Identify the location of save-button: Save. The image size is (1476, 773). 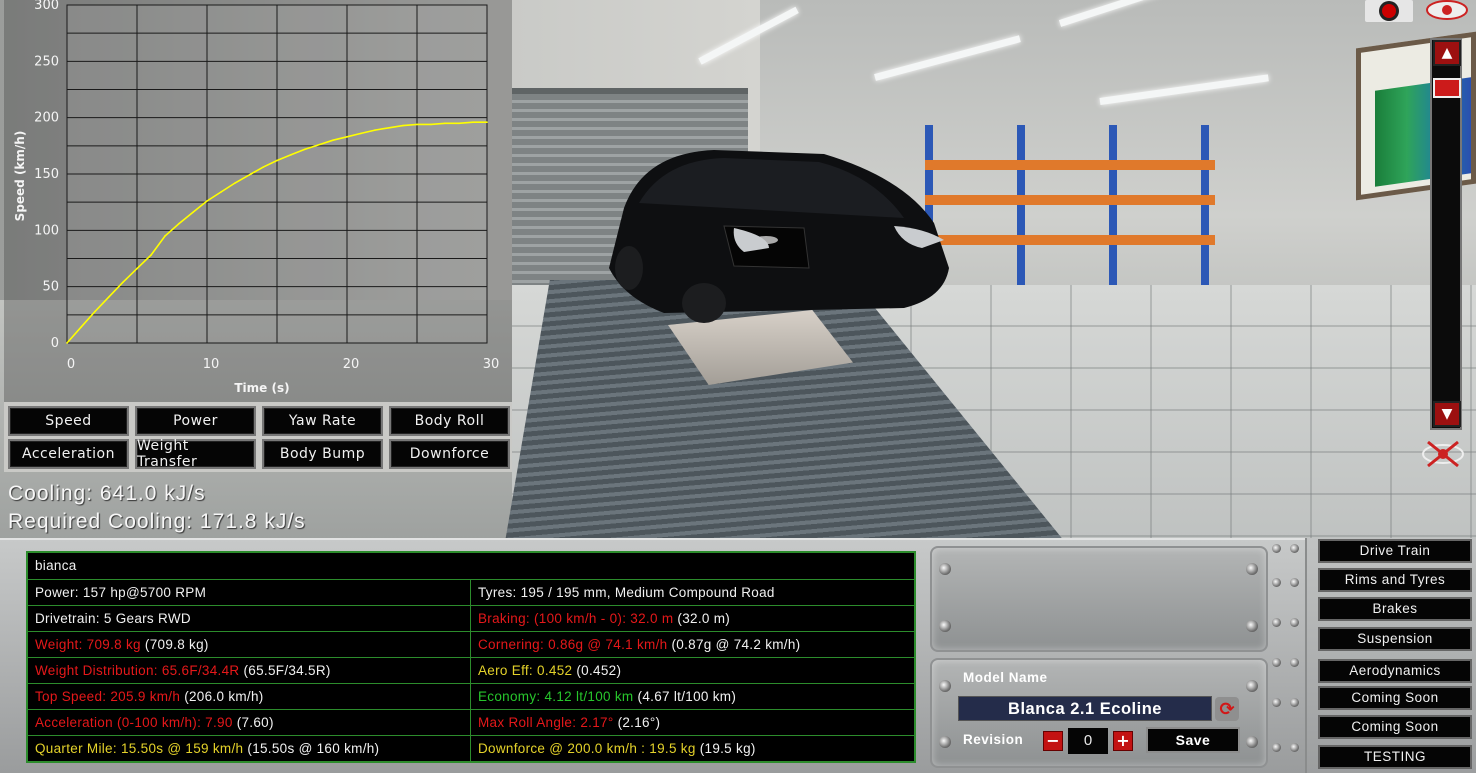
(1193, 740).